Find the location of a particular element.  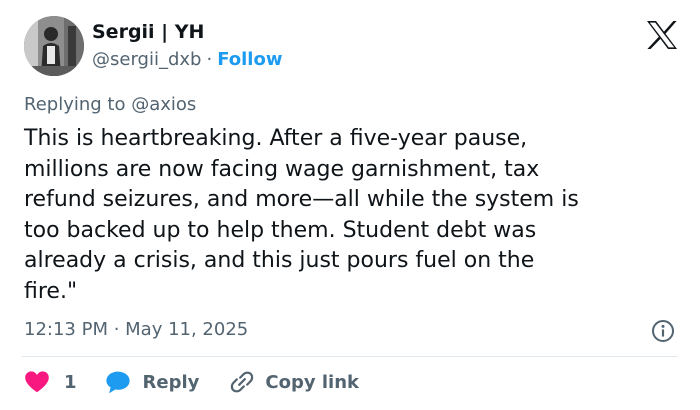

author-display-name: Sergii | YH is located at coordinates (148, 32).